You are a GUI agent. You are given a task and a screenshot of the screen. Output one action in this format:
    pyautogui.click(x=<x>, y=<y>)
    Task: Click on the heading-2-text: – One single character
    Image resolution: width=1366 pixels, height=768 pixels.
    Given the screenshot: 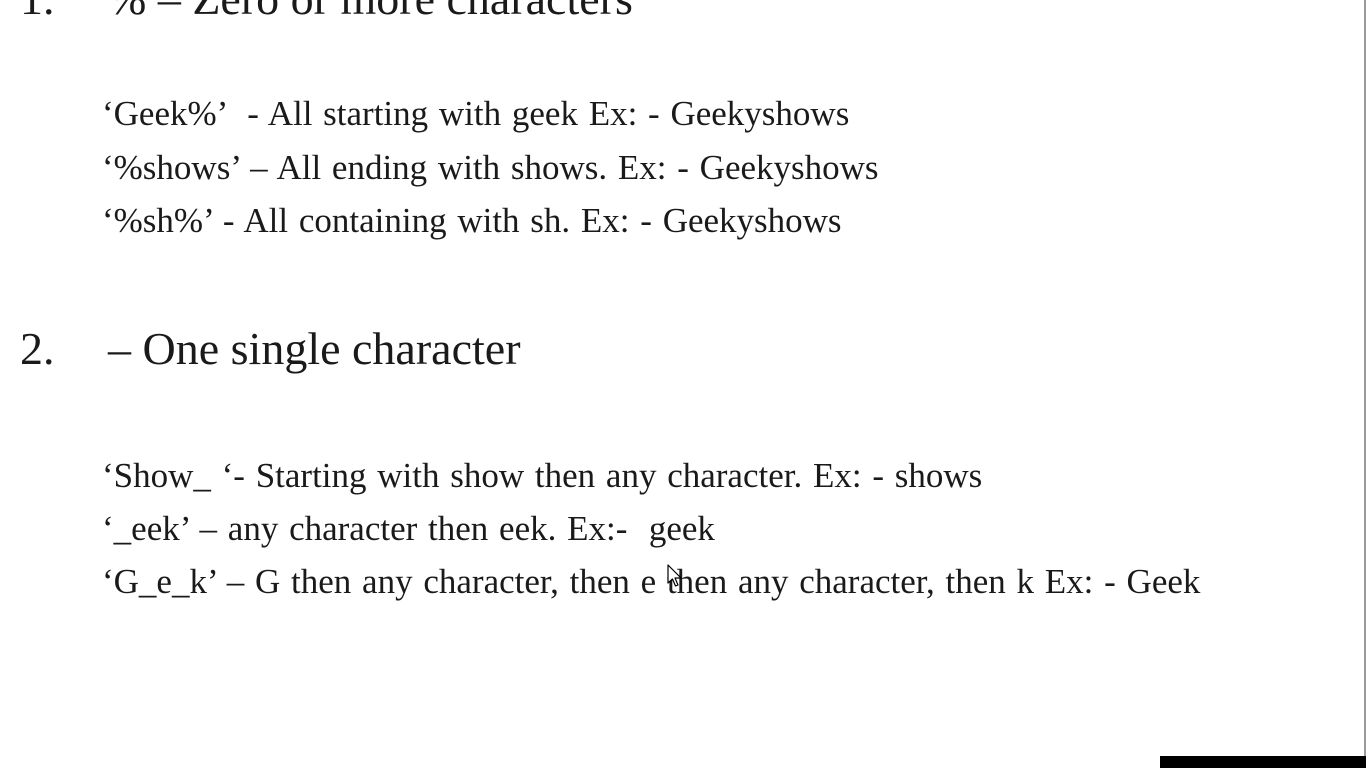 What is the action you would take?
    pyautogui.click(x=314, y=348)
    